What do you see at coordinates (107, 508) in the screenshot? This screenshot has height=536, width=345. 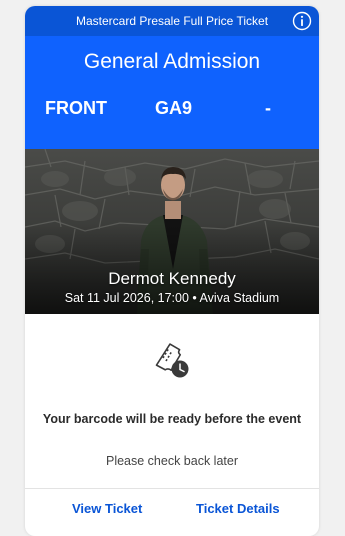 I see `view-ticket-button: View Ticket` at bounding box center [107, 508].